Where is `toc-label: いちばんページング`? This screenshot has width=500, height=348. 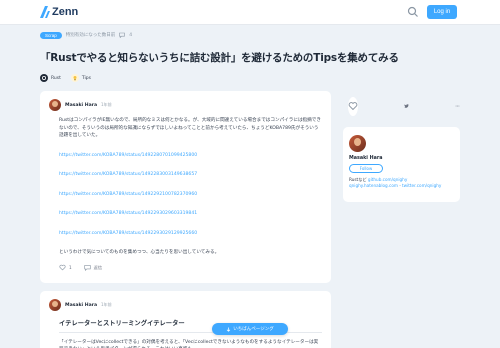
toc-label: いちばんページング is located at coordinates (253, 329).